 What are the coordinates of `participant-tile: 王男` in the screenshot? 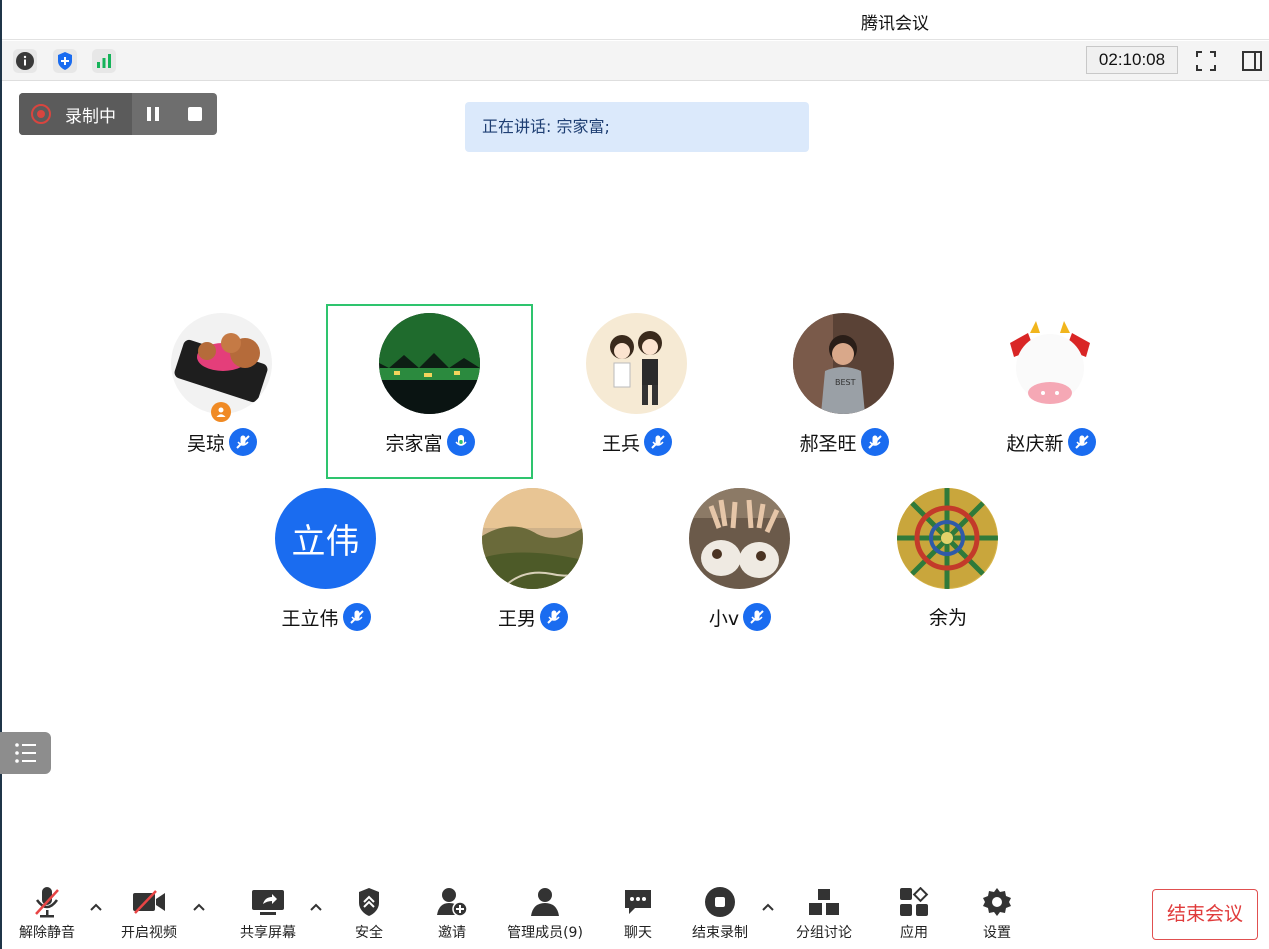 It's located at (533, 565).